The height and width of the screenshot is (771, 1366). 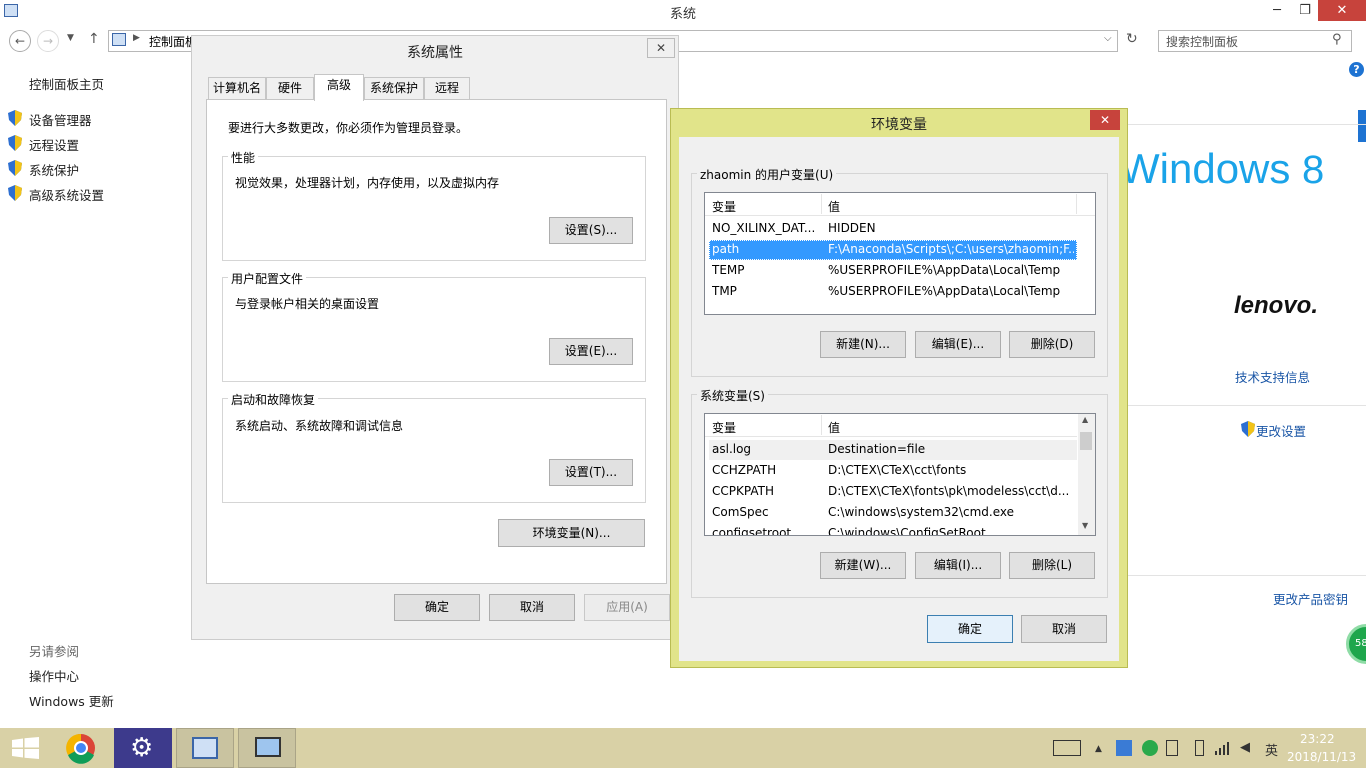 I want to click on minimize-button: ─, so click(x=1277, y=11).